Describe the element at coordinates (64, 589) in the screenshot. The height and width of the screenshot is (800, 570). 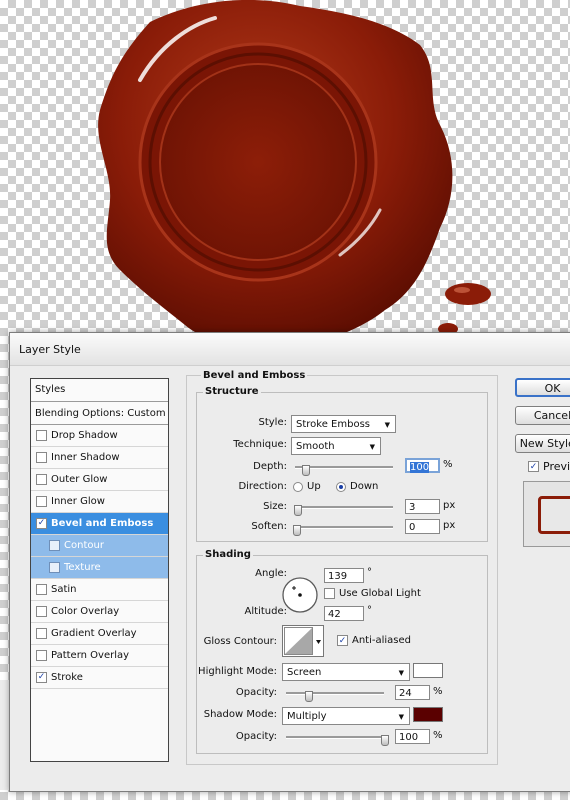
I see `style-item-label: Satin` at that location.